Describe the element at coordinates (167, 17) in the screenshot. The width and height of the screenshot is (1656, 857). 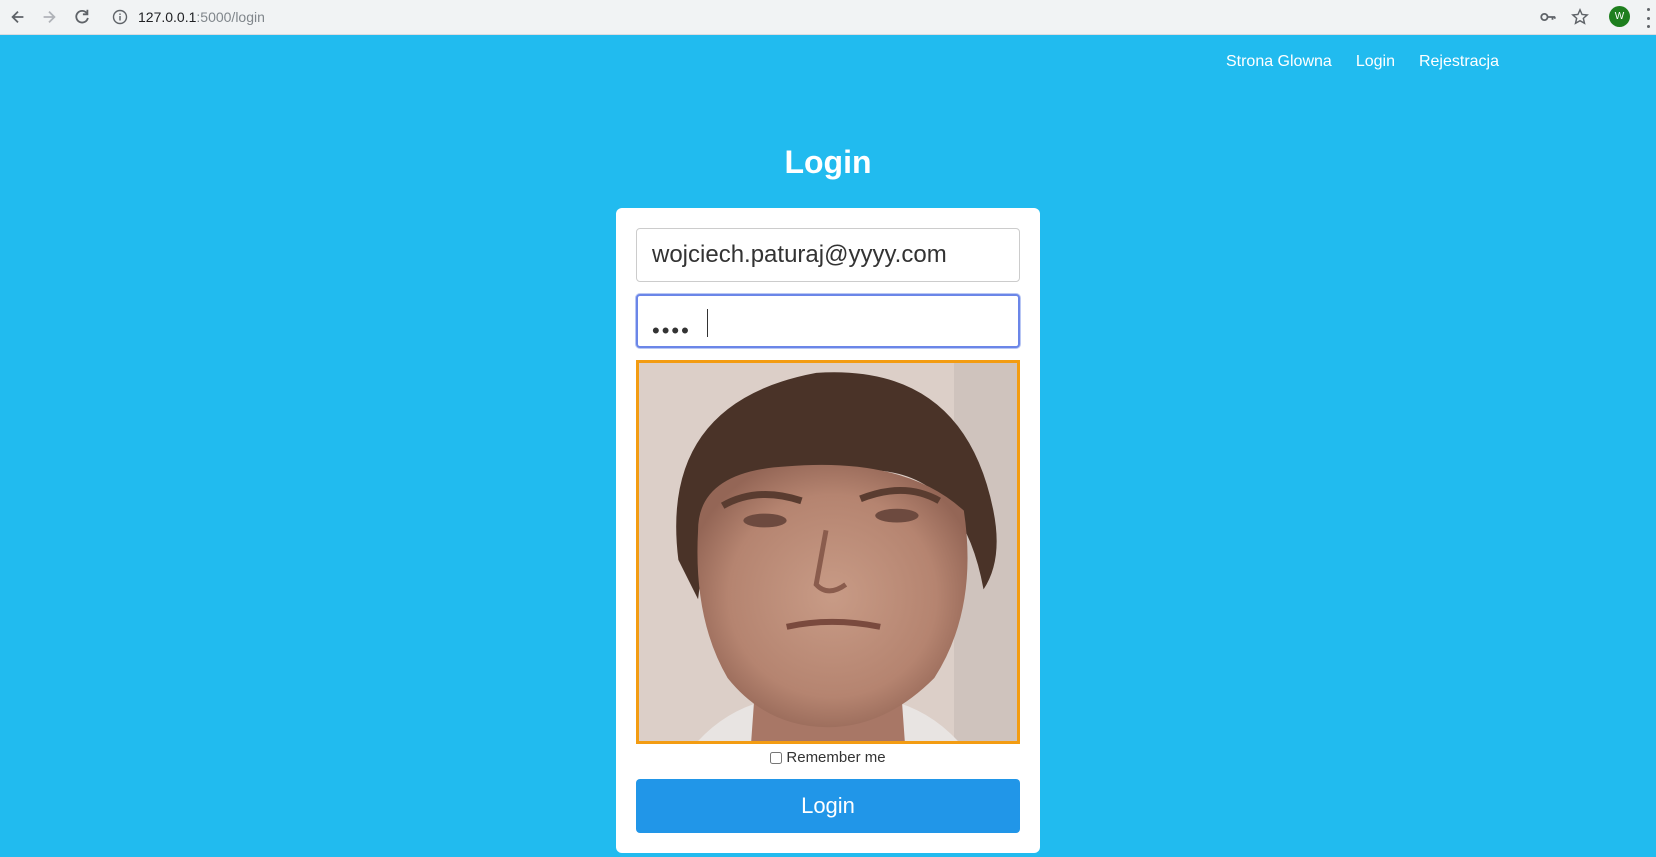
I see `url-host: 127.0.0.1` at that location.